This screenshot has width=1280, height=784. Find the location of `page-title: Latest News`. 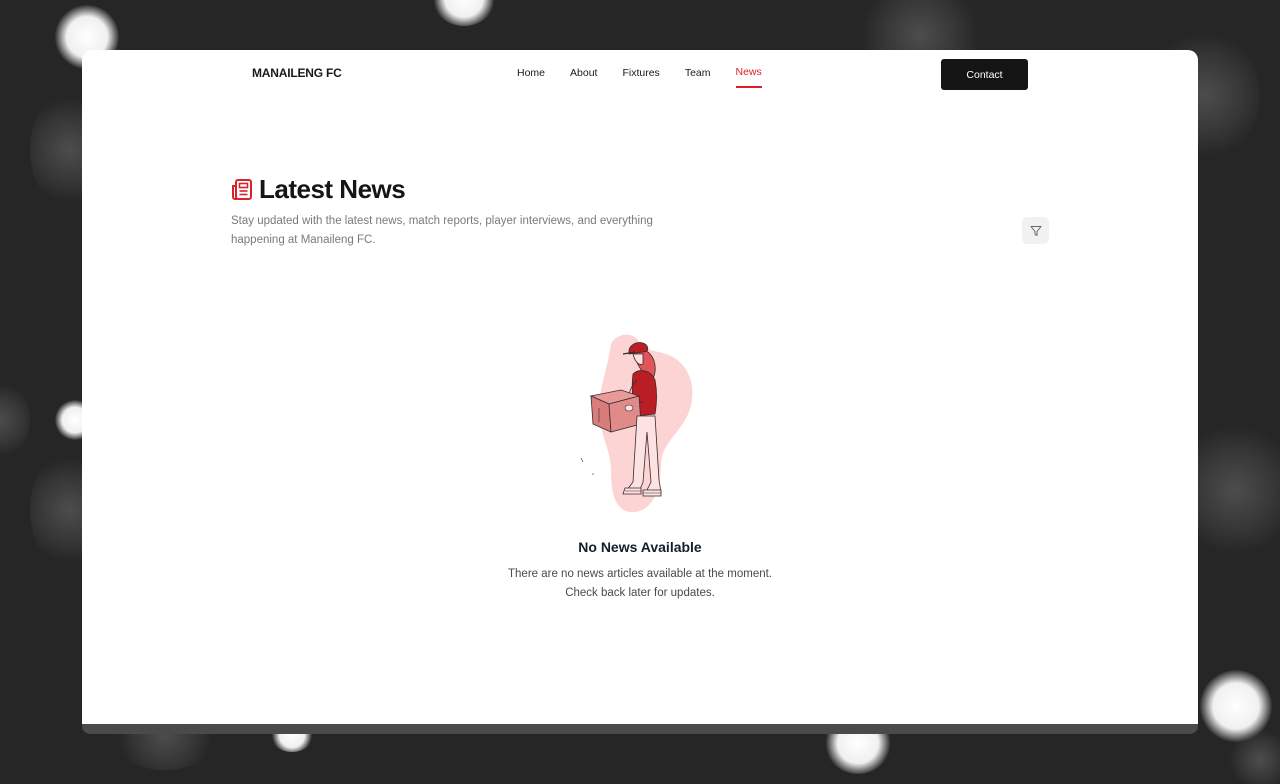

page-title: Latest News is located at coordinates (332, 189).